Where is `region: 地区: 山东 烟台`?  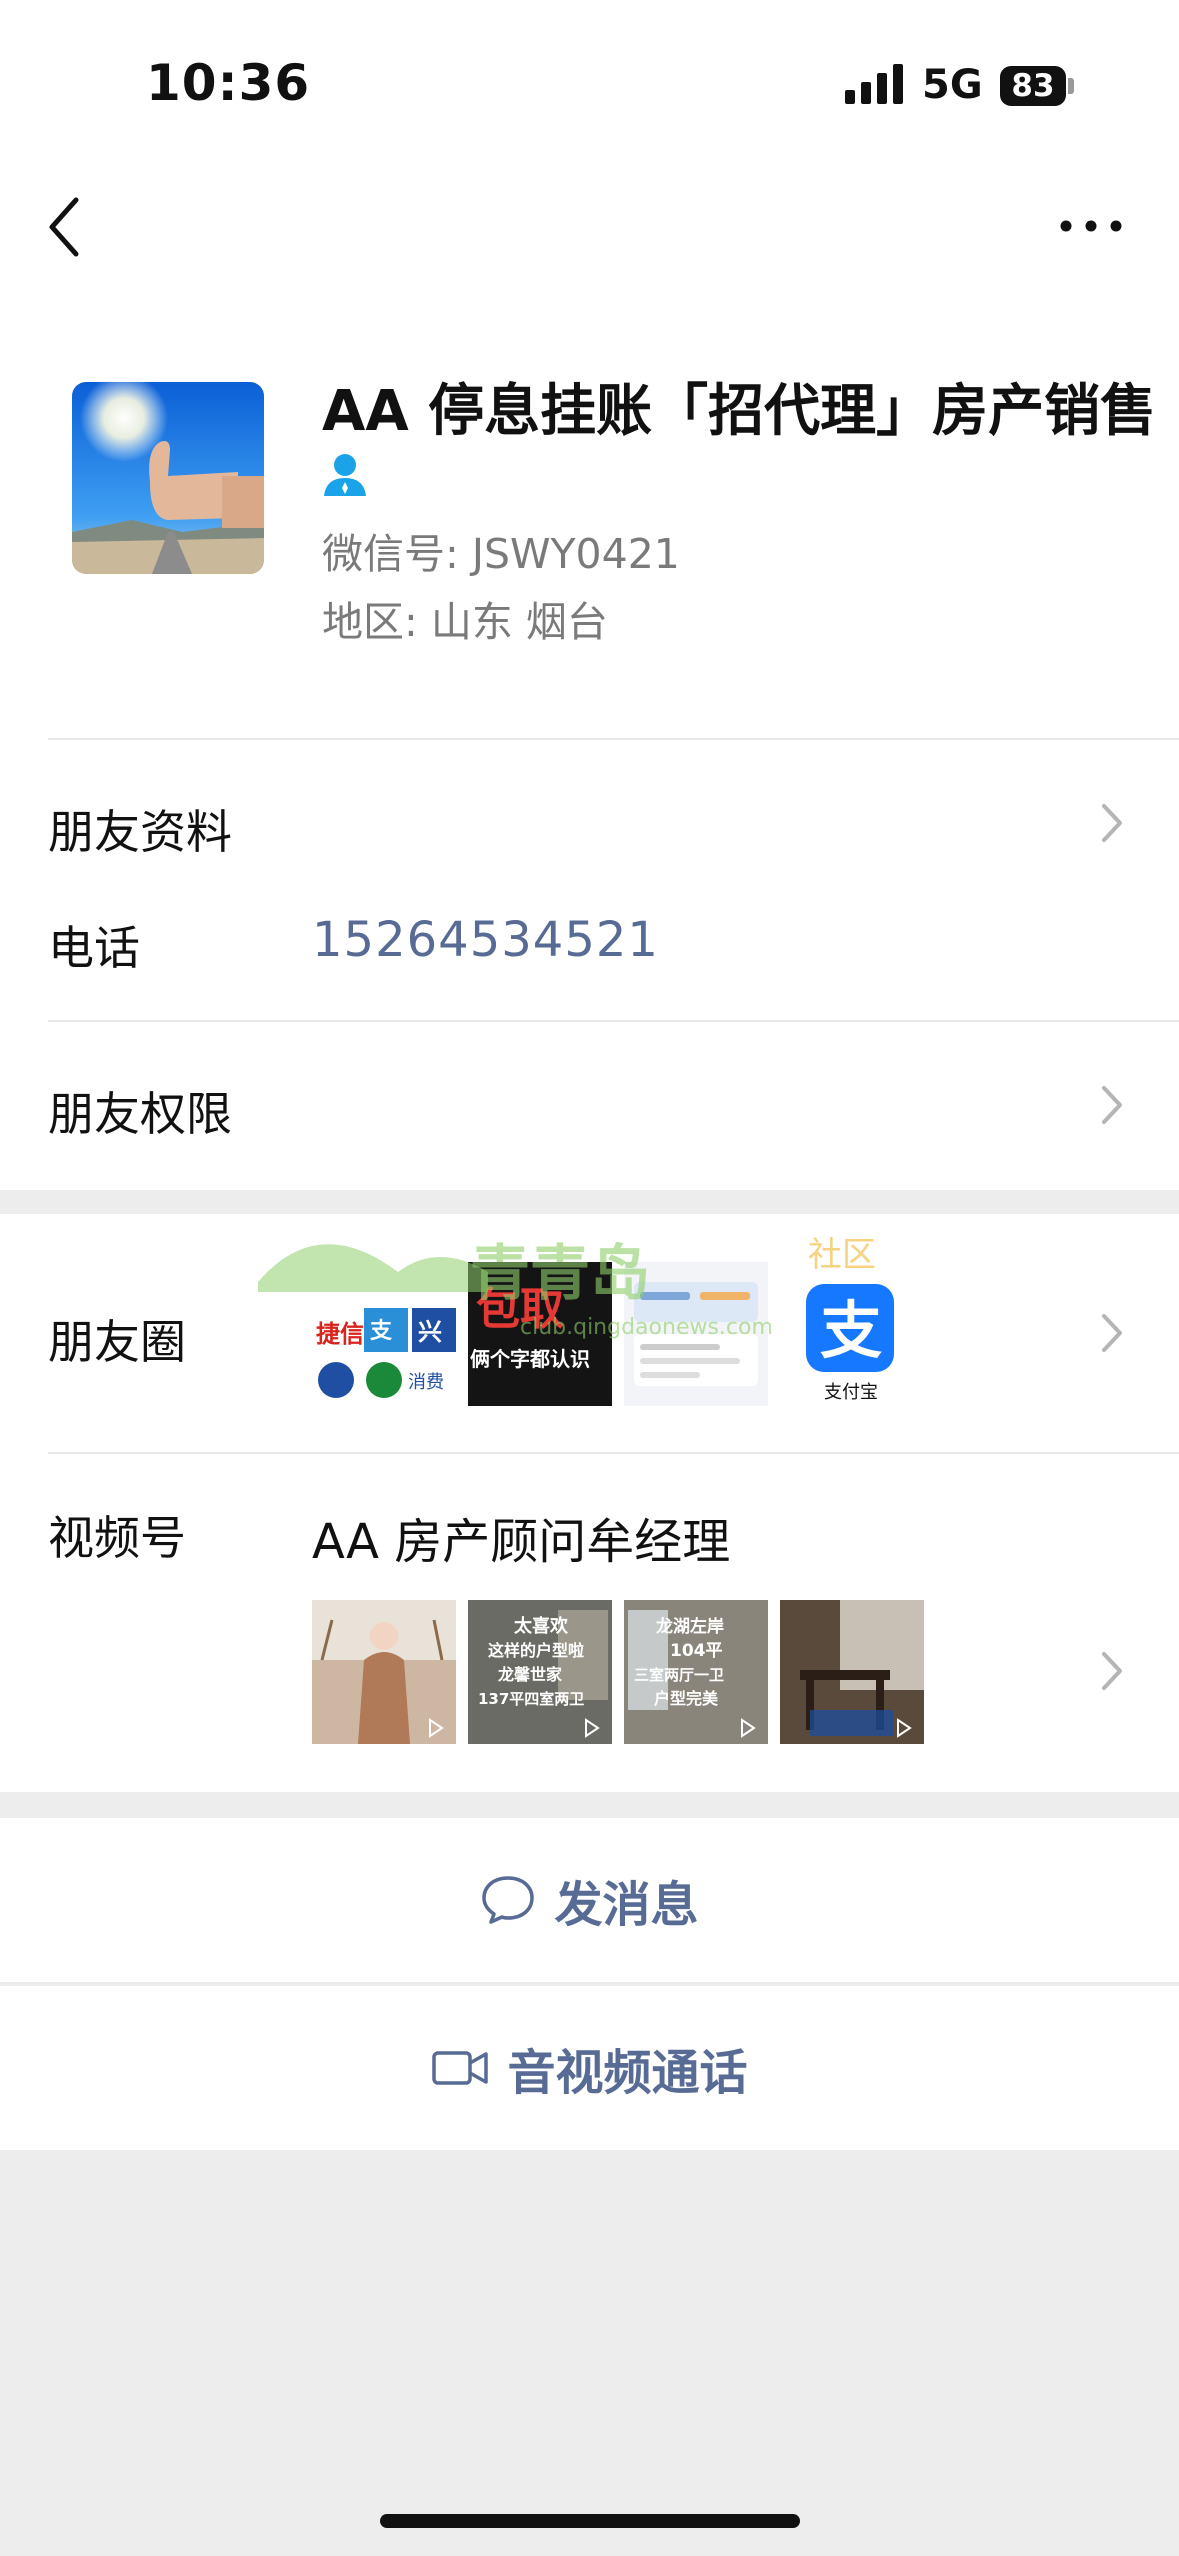 region: 地区: 山东 烟台 is located at coordinates (465, 622).